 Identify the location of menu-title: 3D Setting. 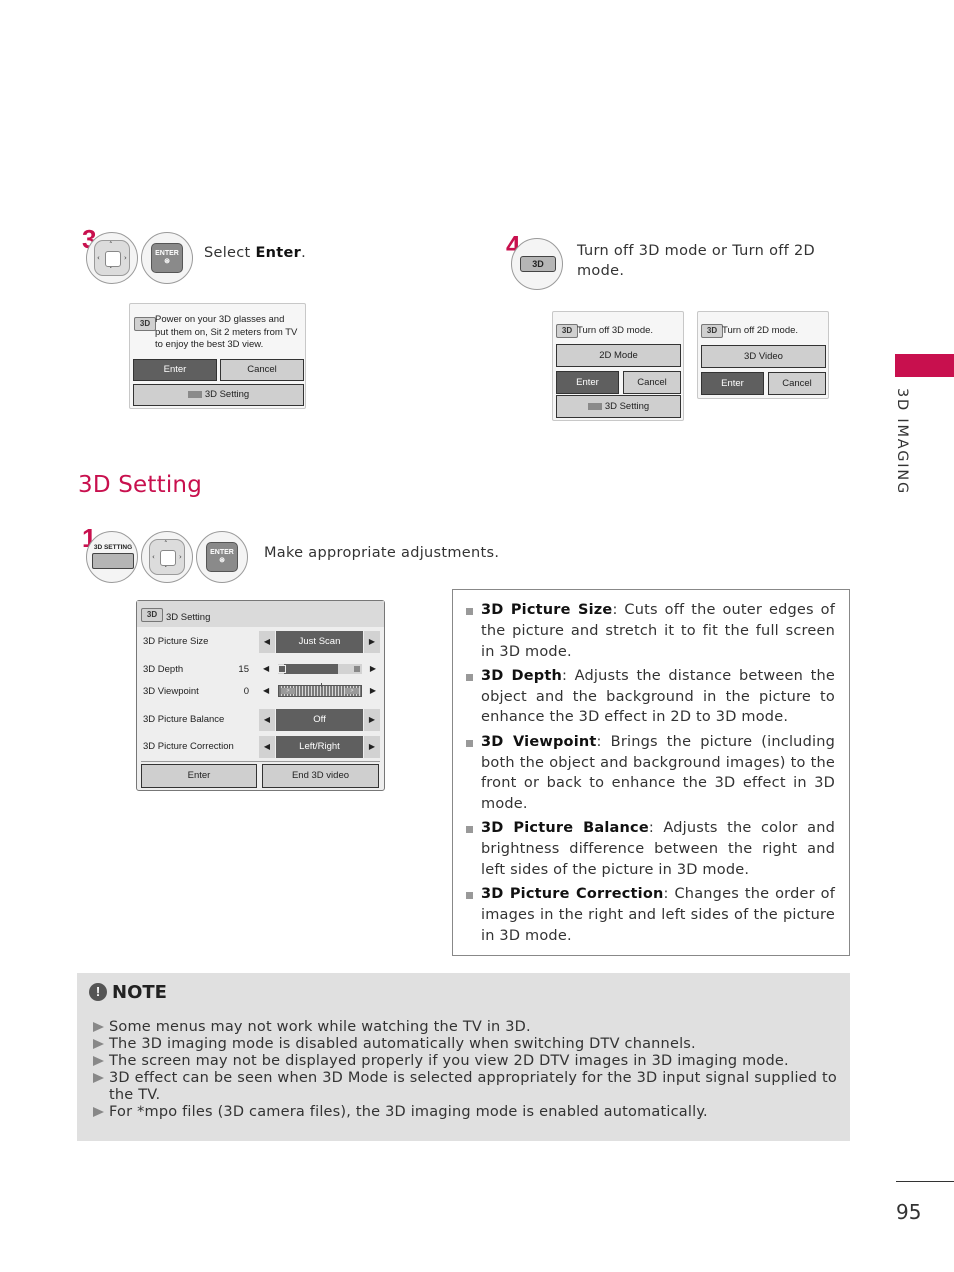
(188, 617).